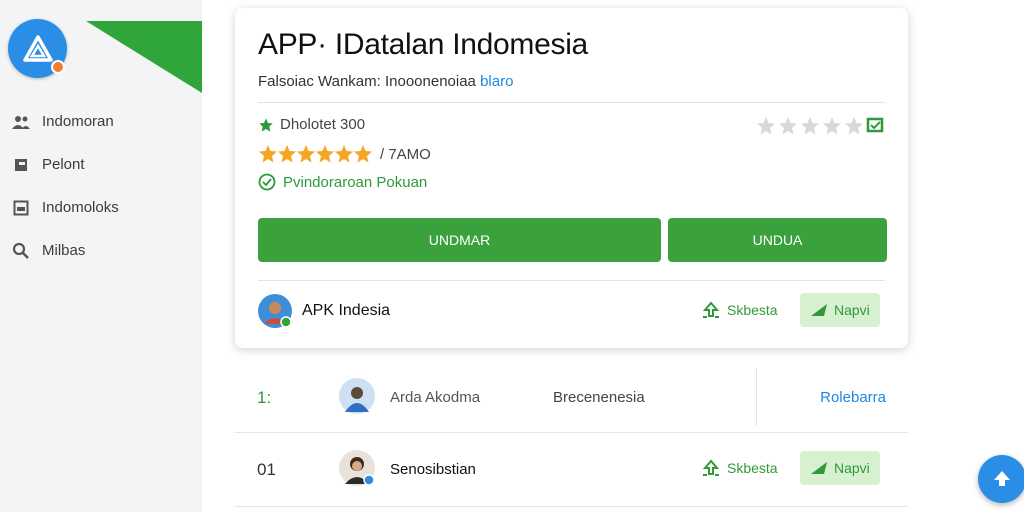 This screenshot has width=1024, height=512. What do you see at coordinates (267, 182) in the screenshot?
I see `check-circle-icon` at bounding box center [267, 182].